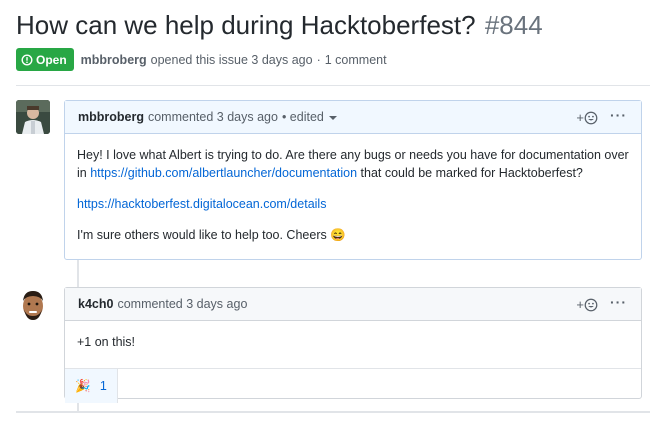  I want to click on header-divider, so click(333, 85).